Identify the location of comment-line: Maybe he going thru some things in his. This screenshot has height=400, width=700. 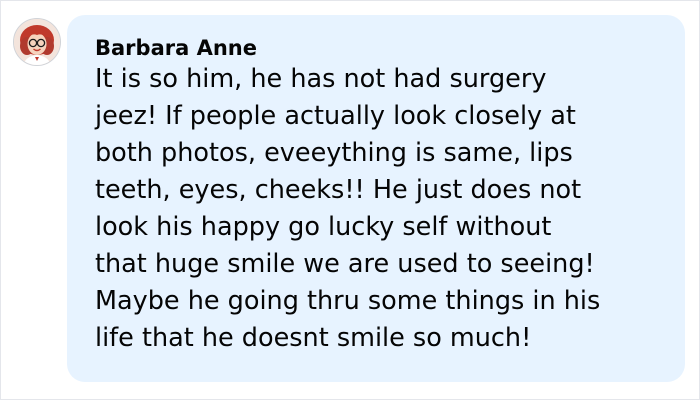
(348, 301).